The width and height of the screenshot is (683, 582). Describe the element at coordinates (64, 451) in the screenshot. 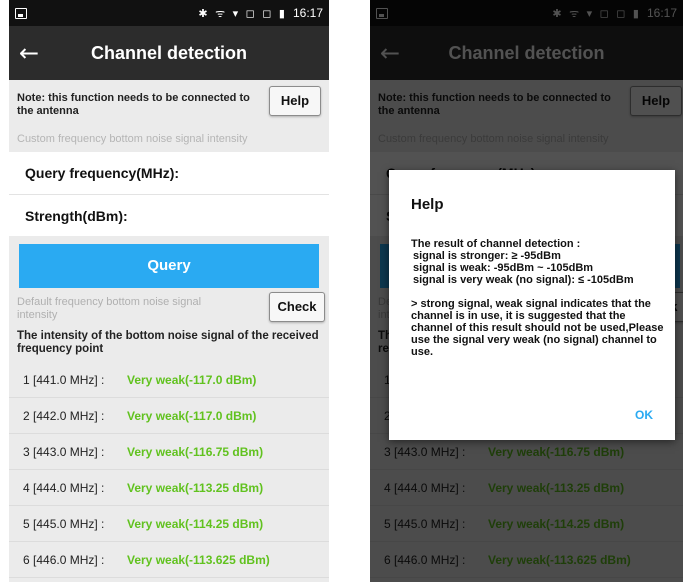

I see `result-frequency: 3 [443.0 MHz] :` at that location.